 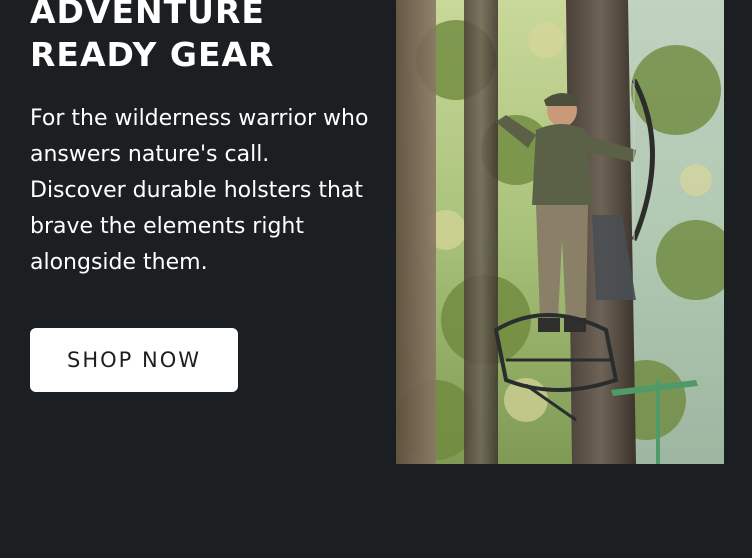 I want to click on hero-title-line-2: READY GEAR, so click(x=152, y=54).